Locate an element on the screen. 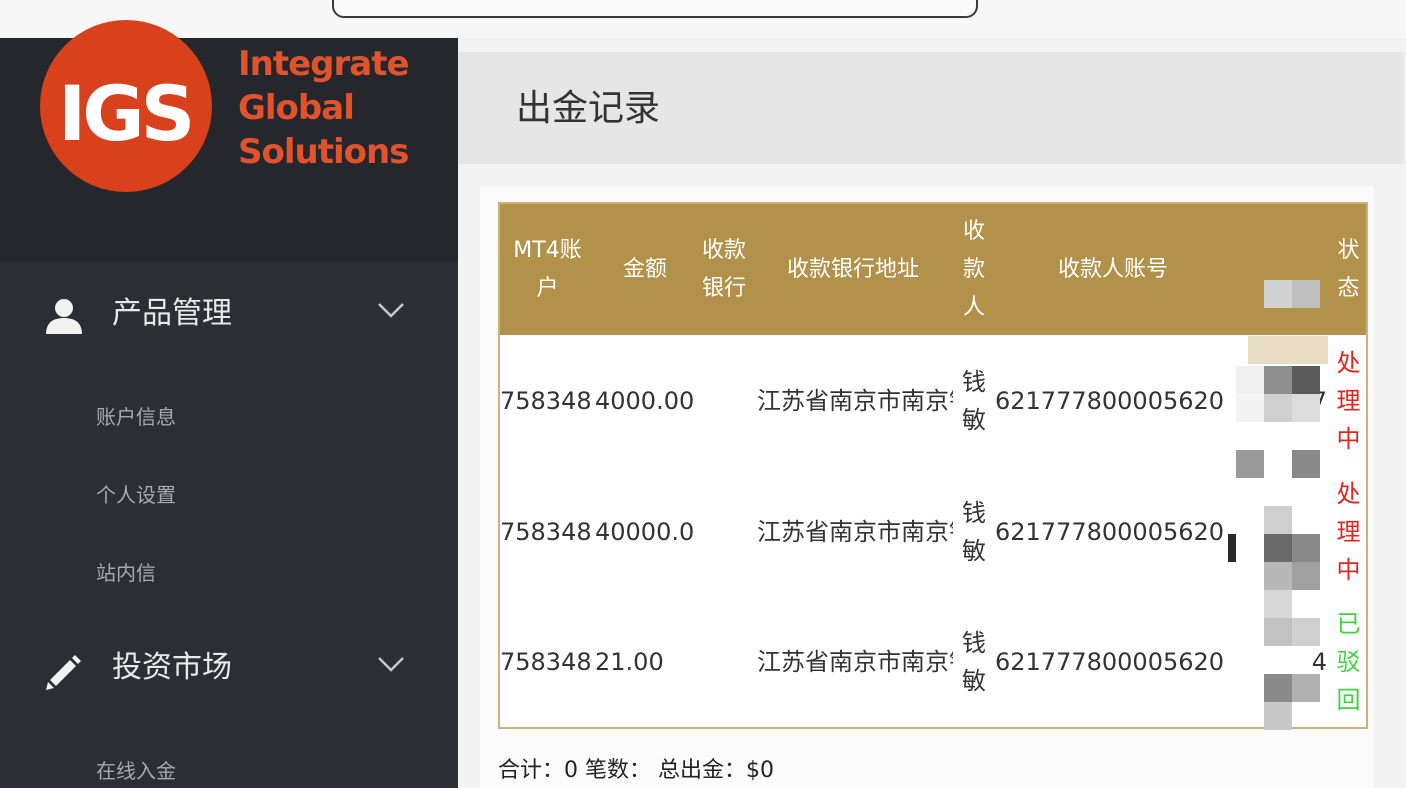  column-header-mt4-account: MT4账户 is located at coordinates (547, 269).